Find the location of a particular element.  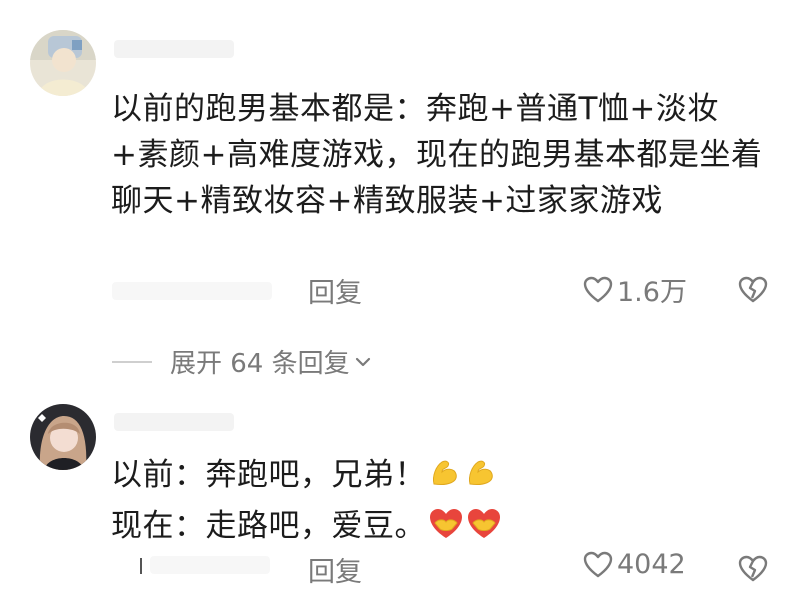

like-button-2: 4042 is located at coordinates (634, 564).